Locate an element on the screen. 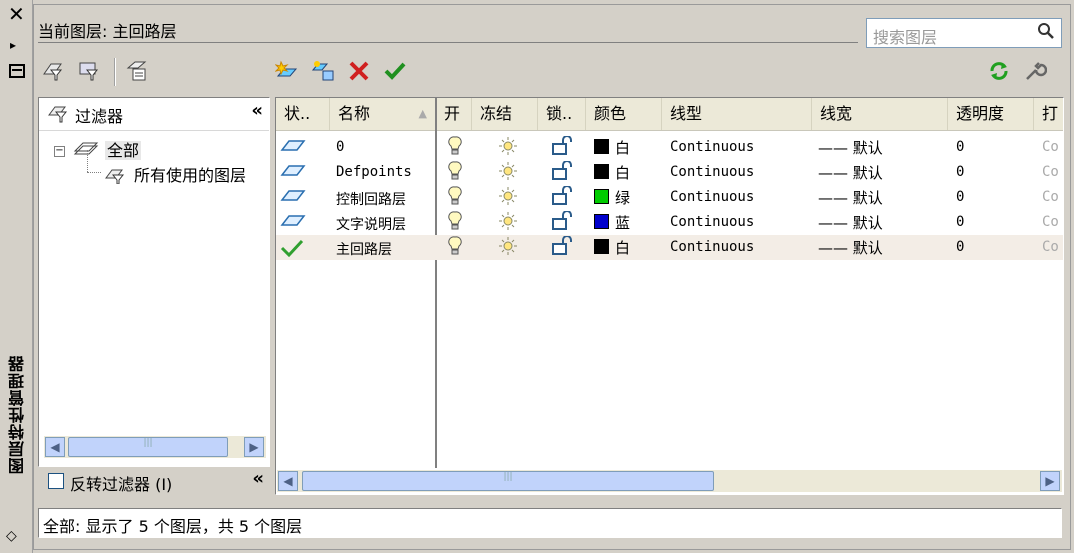 The image size is (1074, 553). status-bar: 全部: 显示了 5 个图层，共 5 个图层 is located at coordinates (550, 523).